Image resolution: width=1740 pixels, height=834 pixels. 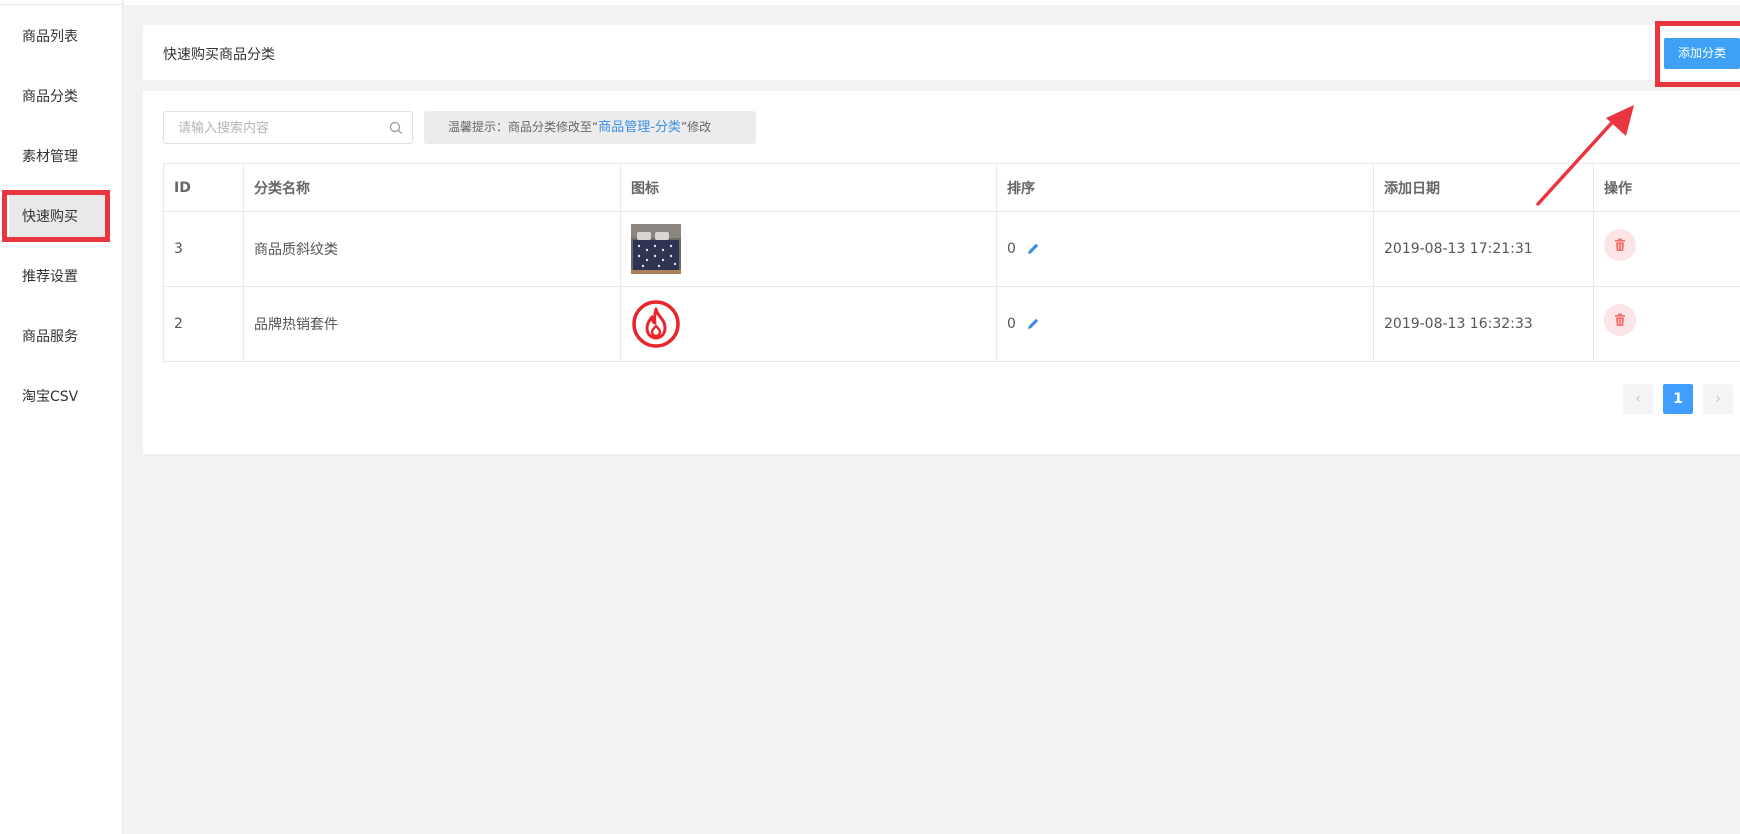 I want to click on tip-link: 商品管理-分类, so click(x=639, y=127).